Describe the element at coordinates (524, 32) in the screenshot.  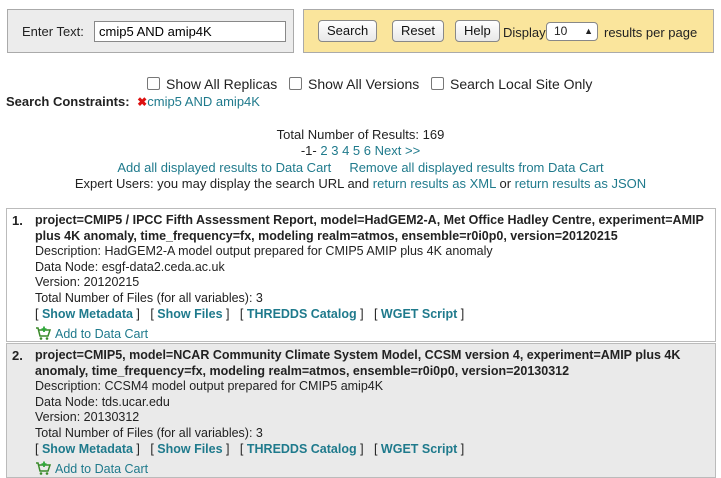
I see `display-label: Display` at that location.